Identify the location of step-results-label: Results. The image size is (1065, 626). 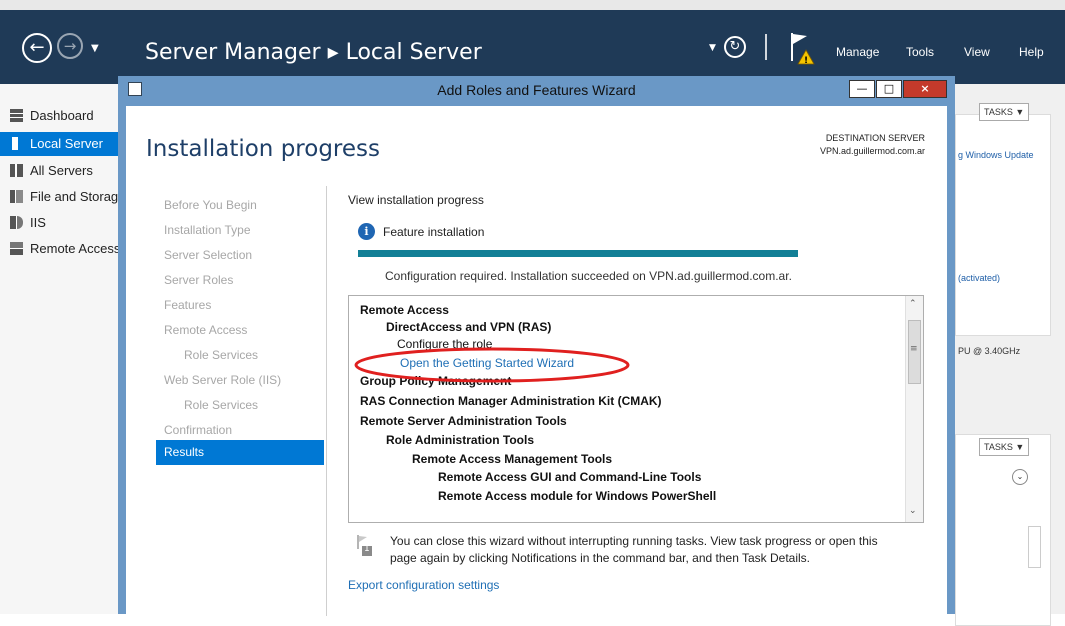
(184, 452).